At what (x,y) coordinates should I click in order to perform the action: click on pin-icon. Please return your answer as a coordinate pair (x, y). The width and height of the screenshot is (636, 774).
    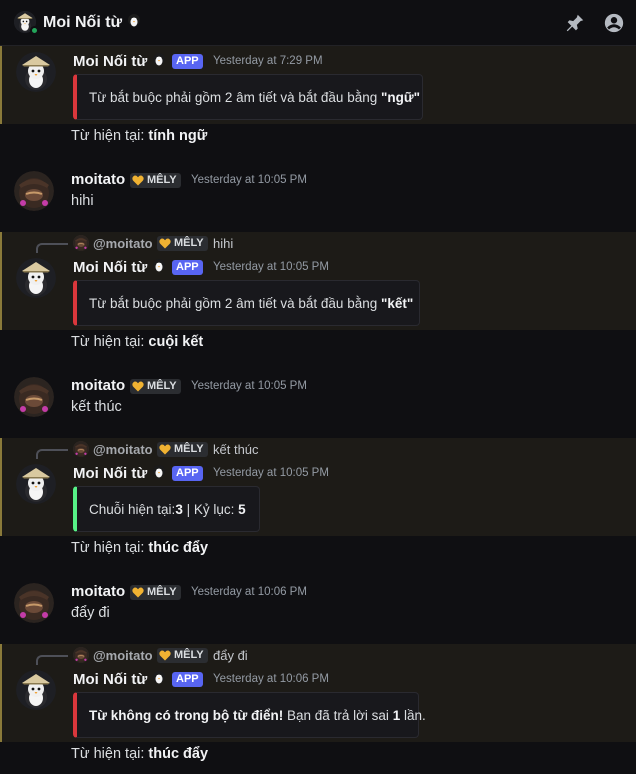
    Looking at the image, I should click on (575, 23).